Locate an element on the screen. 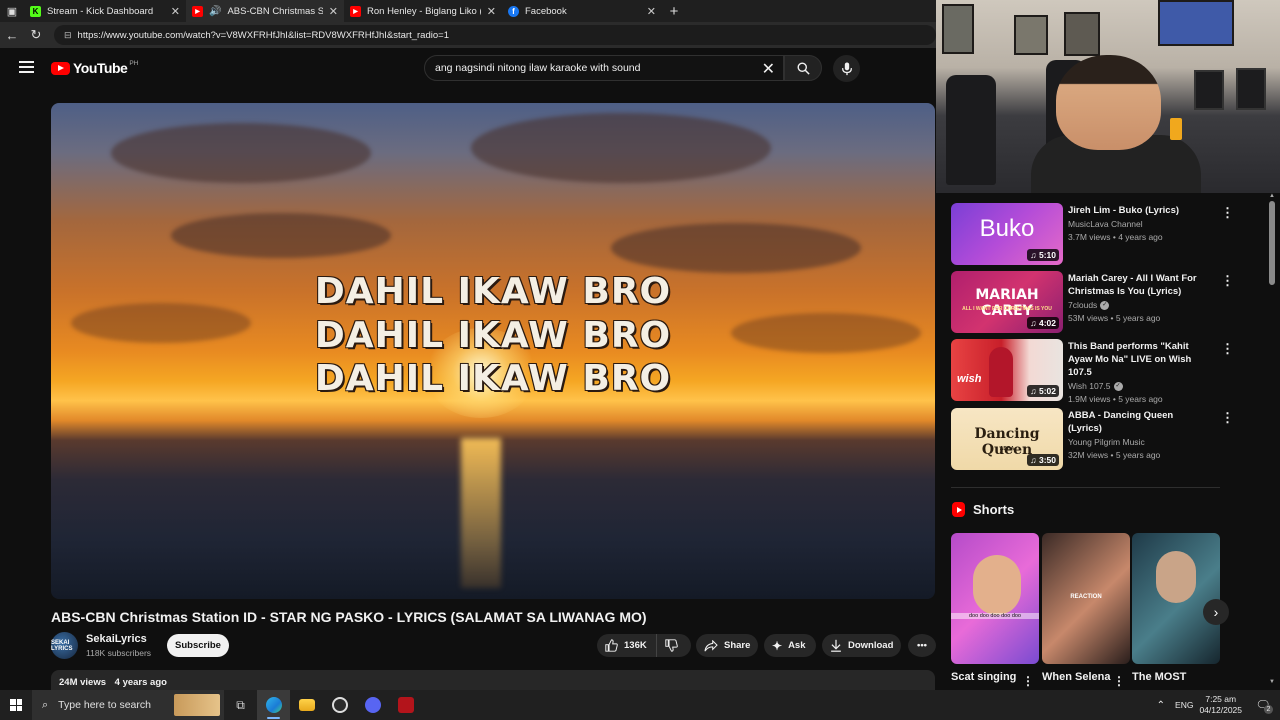 The height and width of the screenshot is (720, 1280). tab-facebook: f Facebook ✕ is located at coordinates (582, 11).